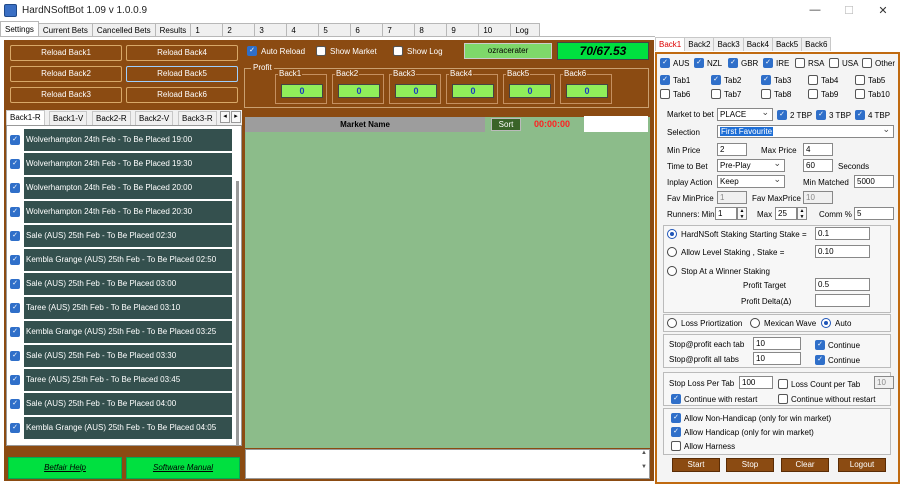  I want to click on logout-button: Logout, so click(862, 465).